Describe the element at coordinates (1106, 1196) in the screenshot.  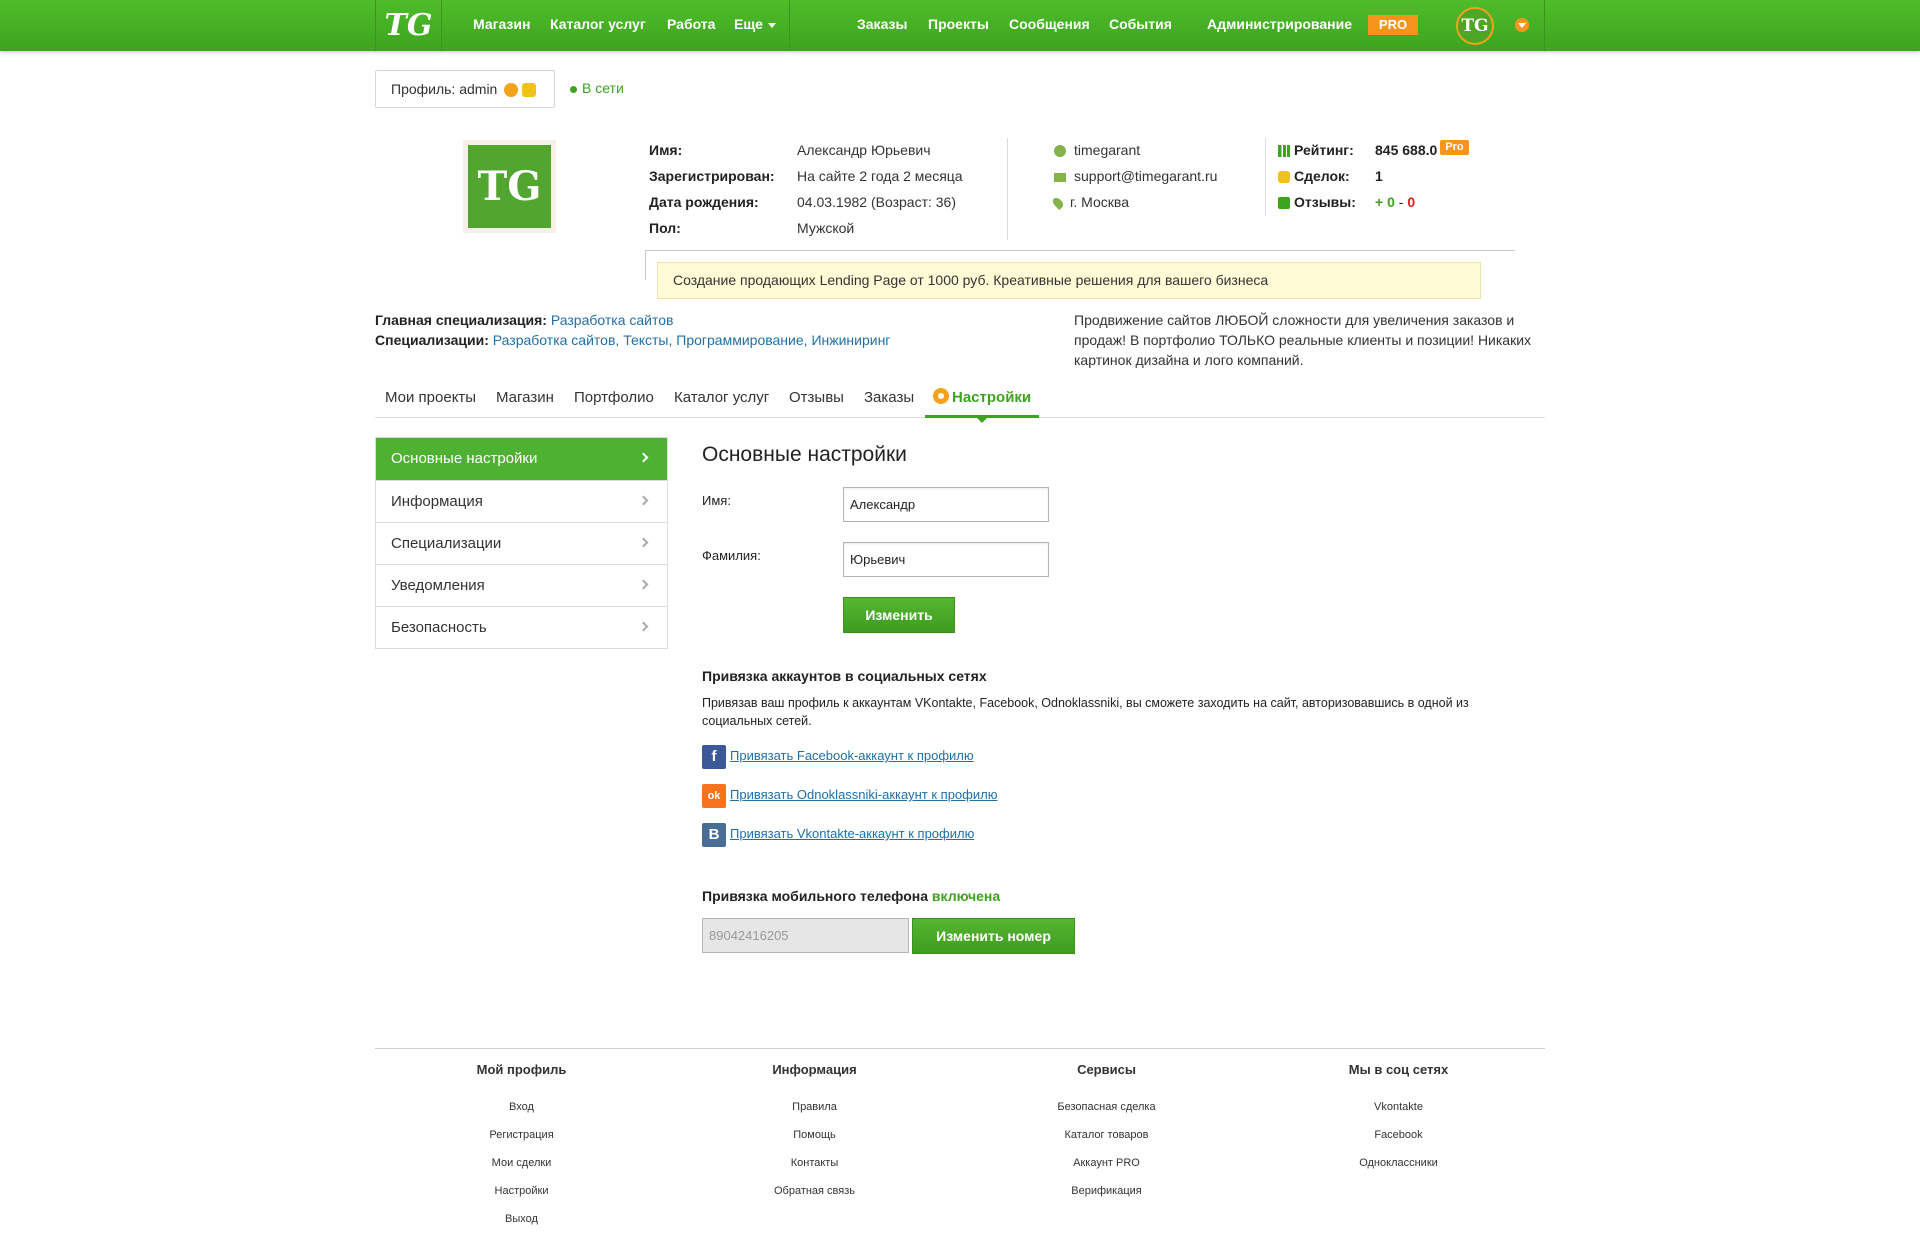
I see `footer-link-verification: Верификация` at that location.